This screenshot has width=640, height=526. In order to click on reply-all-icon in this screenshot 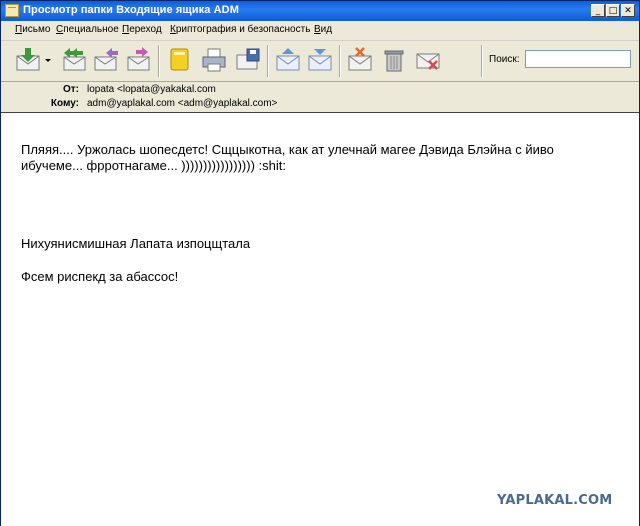, I will do `click(74, 59)`.